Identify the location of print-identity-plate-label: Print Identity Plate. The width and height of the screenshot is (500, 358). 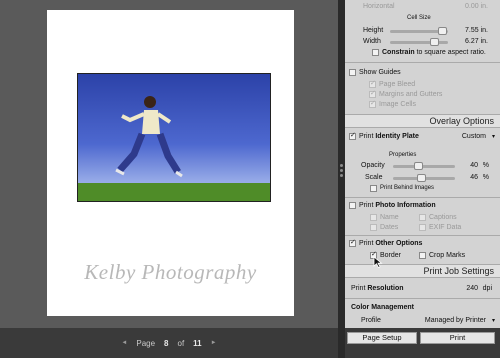
(389, 136).